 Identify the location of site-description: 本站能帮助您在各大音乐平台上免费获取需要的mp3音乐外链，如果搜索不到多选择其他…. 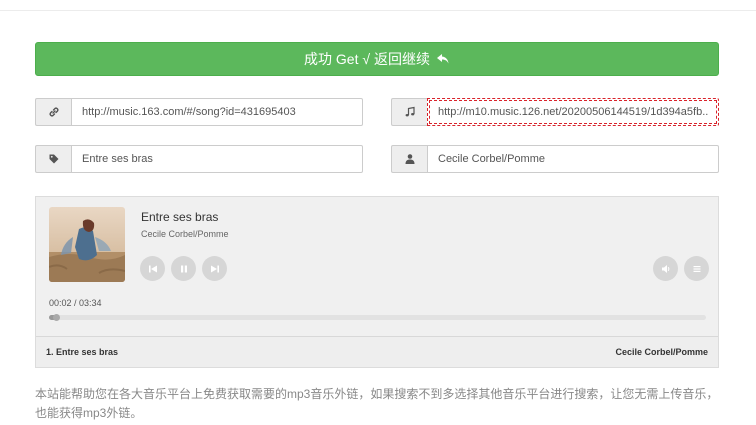
(377, 403).